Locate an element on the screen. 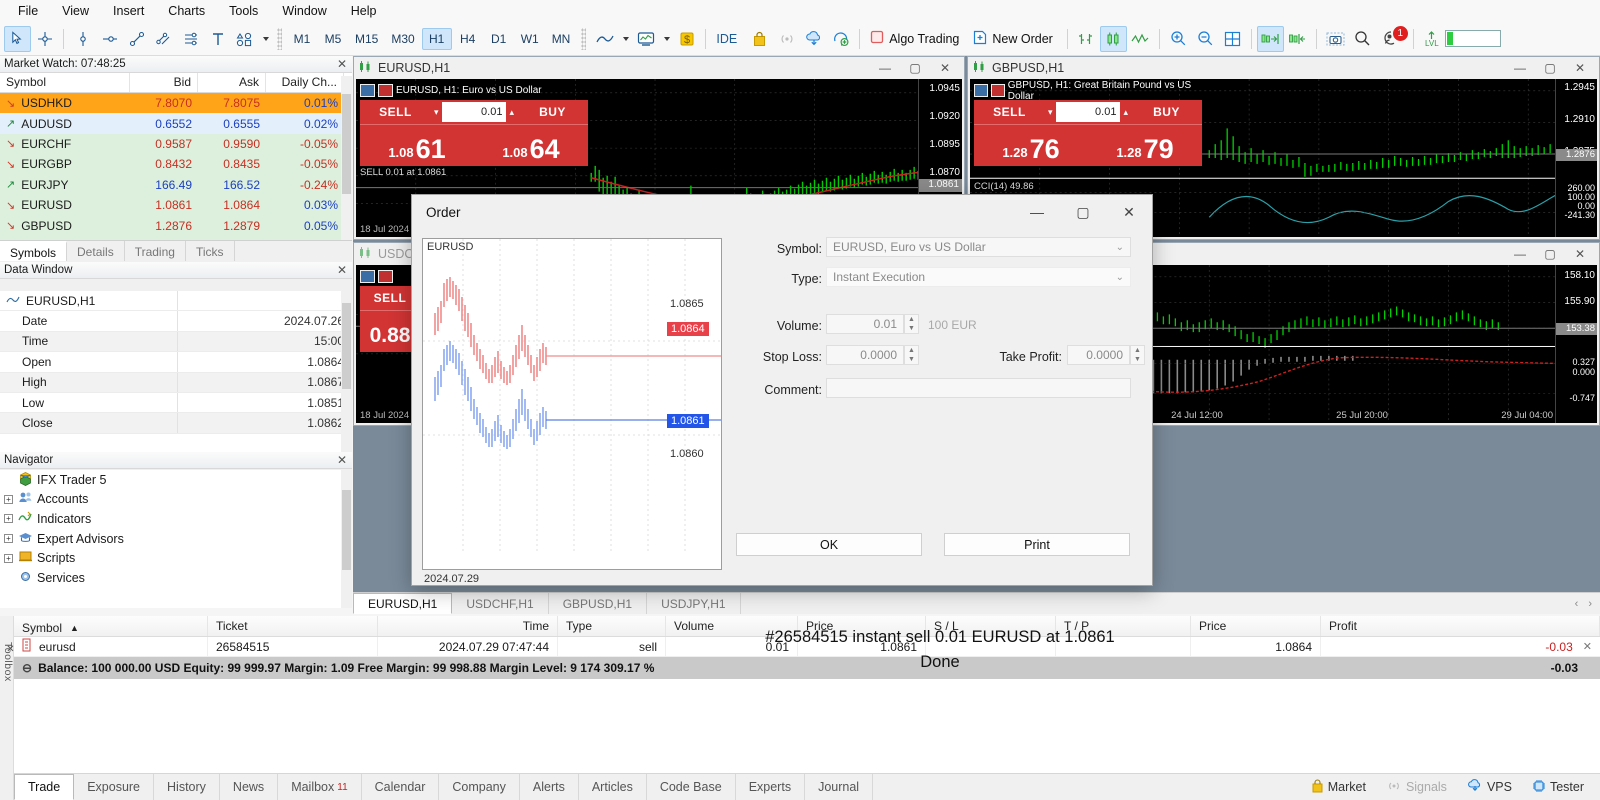 Image resolution: width=1600 pixels, height=800 pixels. market-watch-row: ↘ EURGBP 0.8432 0.8435 -0.05% is located at coordinates (176, 164).